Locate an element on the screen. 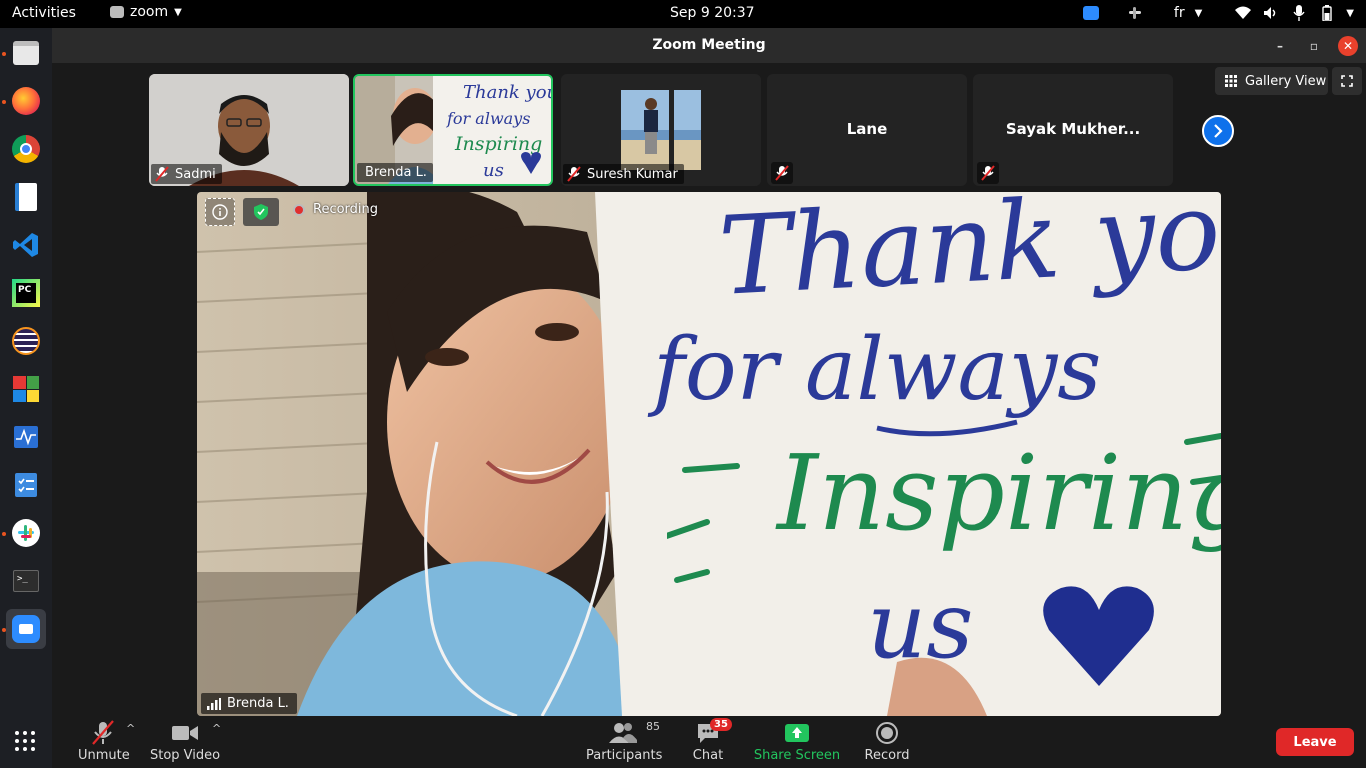 This screenshot has height=768, width=1366. app-menu: zoom ▼ is located at coordinates (146, 12).